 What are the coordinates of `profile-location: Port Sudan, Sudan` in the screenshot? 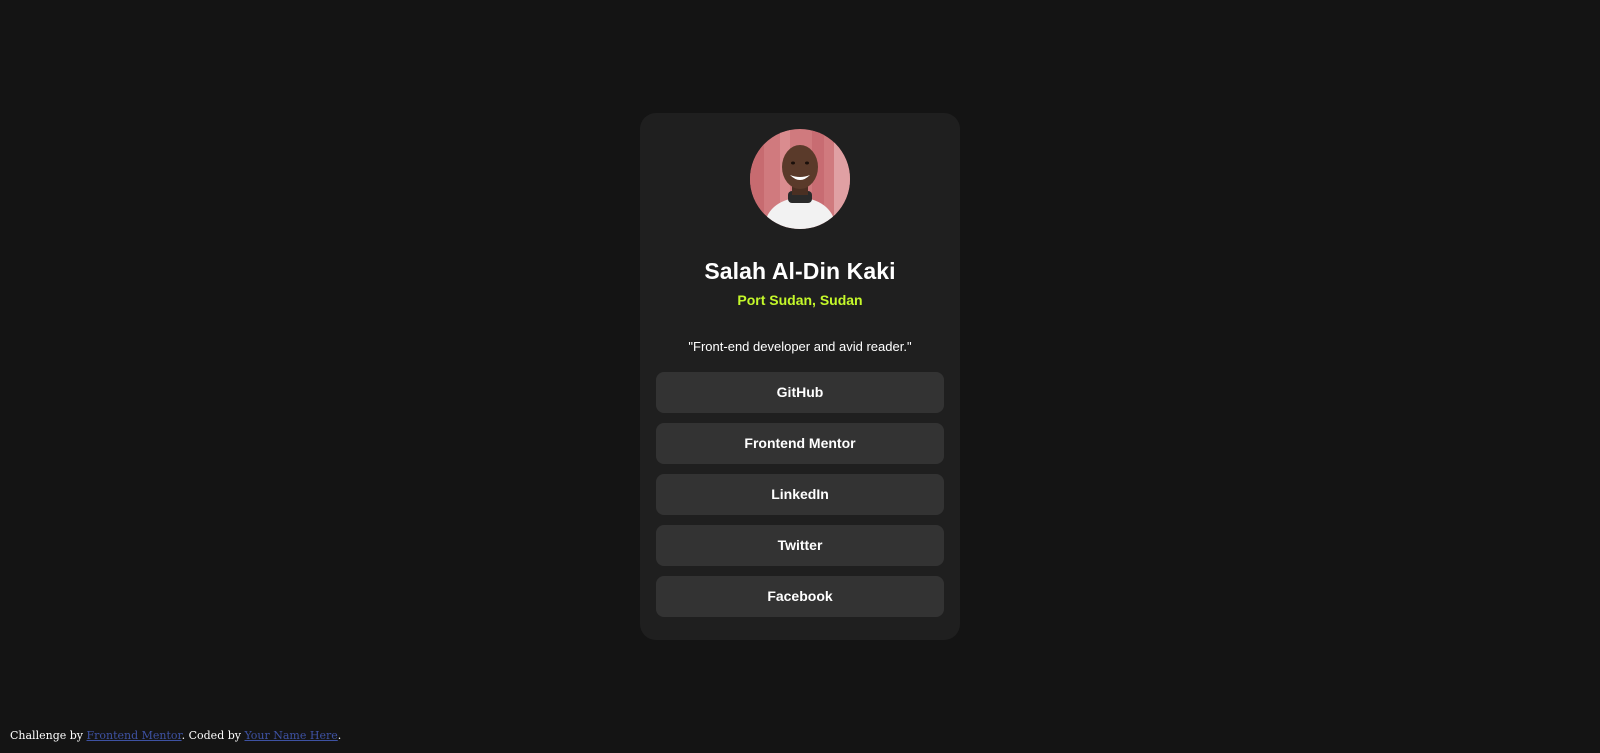 It's located at (800, 300).